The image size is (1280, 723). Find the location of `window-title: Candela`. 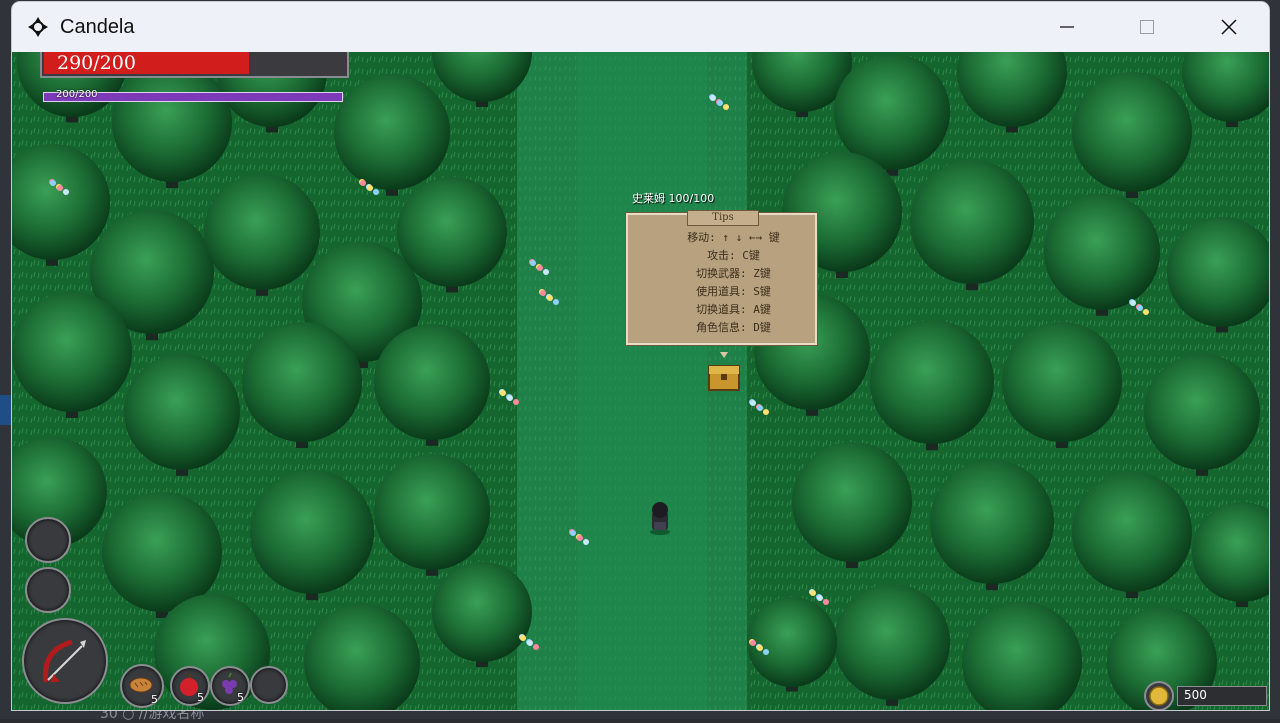

window-title: Candela is located at coordinates (97, 26).